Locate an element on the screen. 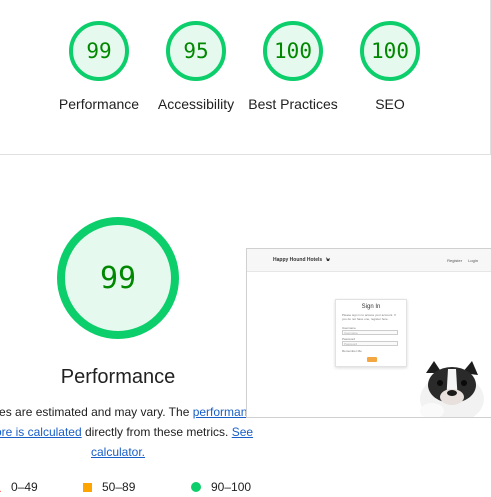 This screenshot has height=497, width=491. dog-logo-icon is located at coordinates (328, 259).